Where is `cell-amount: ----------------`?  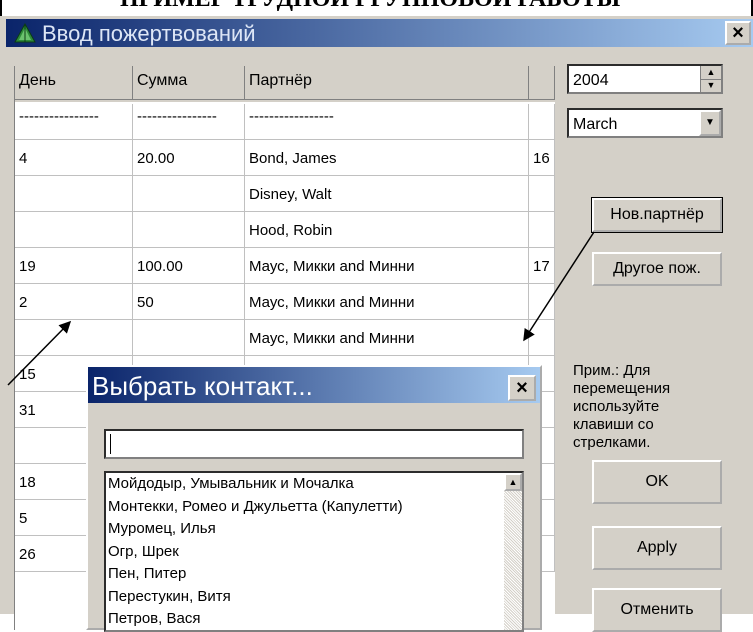 cell-amount: ---------------- is located at coordinates (189, 122).